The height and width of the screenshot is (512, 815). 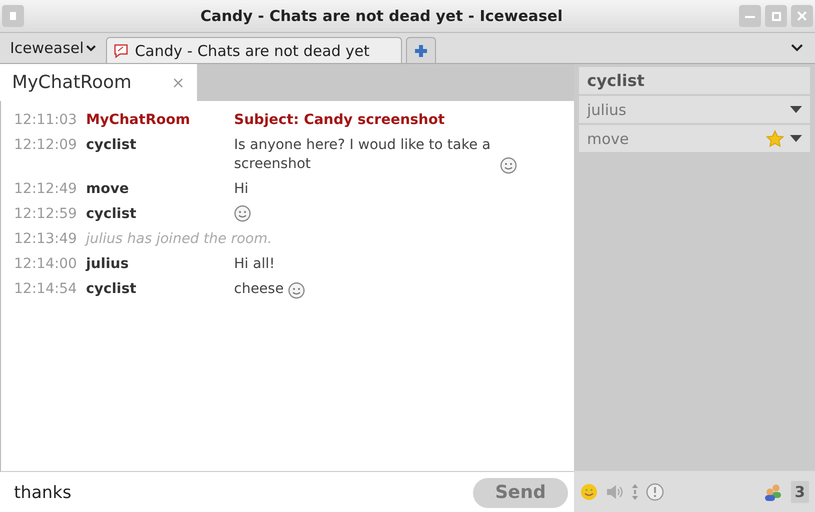 I want to click on menu-icon, so click(x=13, y=16).